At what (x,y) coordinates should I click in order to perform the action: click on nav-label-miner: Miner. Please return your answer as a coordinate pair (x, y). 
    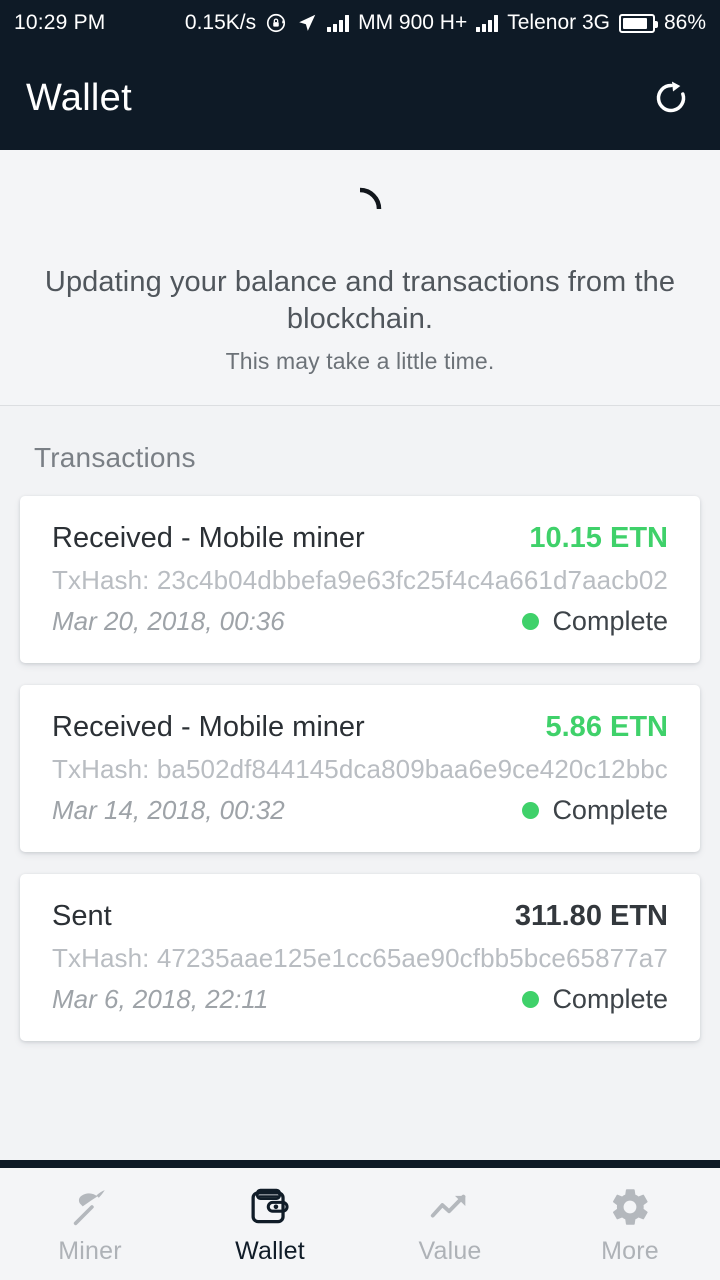
    Looking at the image, I should click on (90, 1250).